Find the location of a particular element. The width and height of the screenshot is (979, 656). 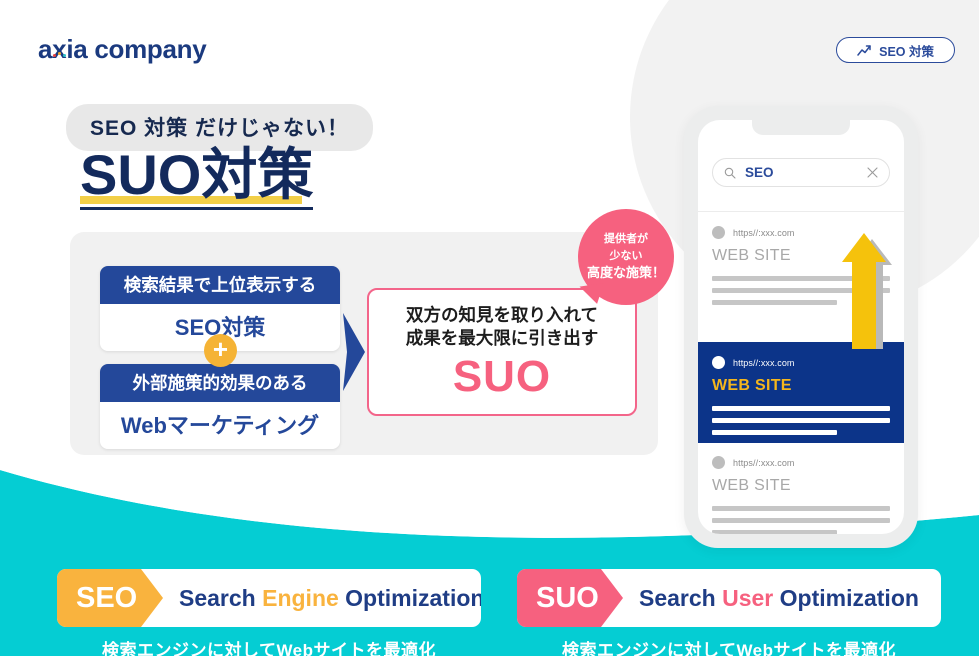

diagram-box-web-bottom: Webマーケティング is located at coordinates (220, 425).